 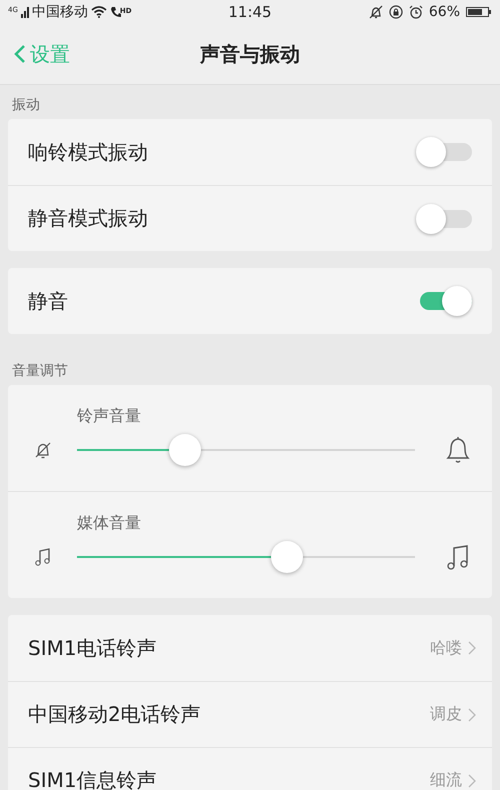 What do you see at coordinates (479, 12) in the screenshot?
I see `battery-icon` at bounding box center [479, 12].